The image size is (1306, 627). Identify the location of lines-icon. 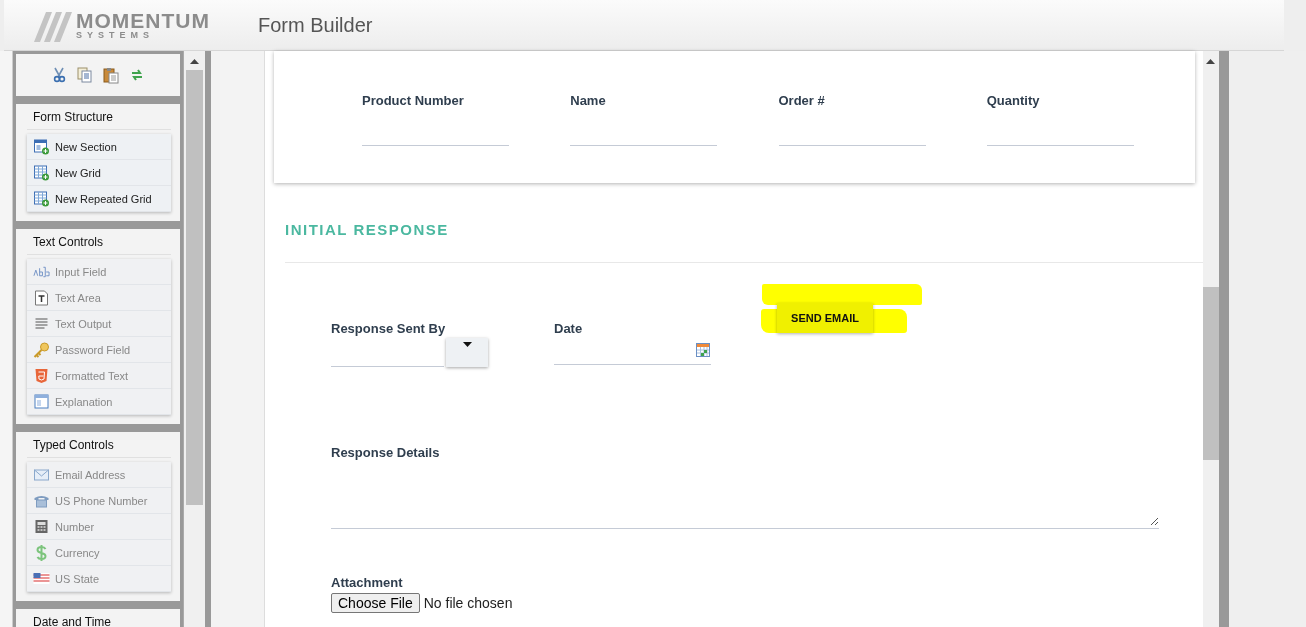
(41, 323).